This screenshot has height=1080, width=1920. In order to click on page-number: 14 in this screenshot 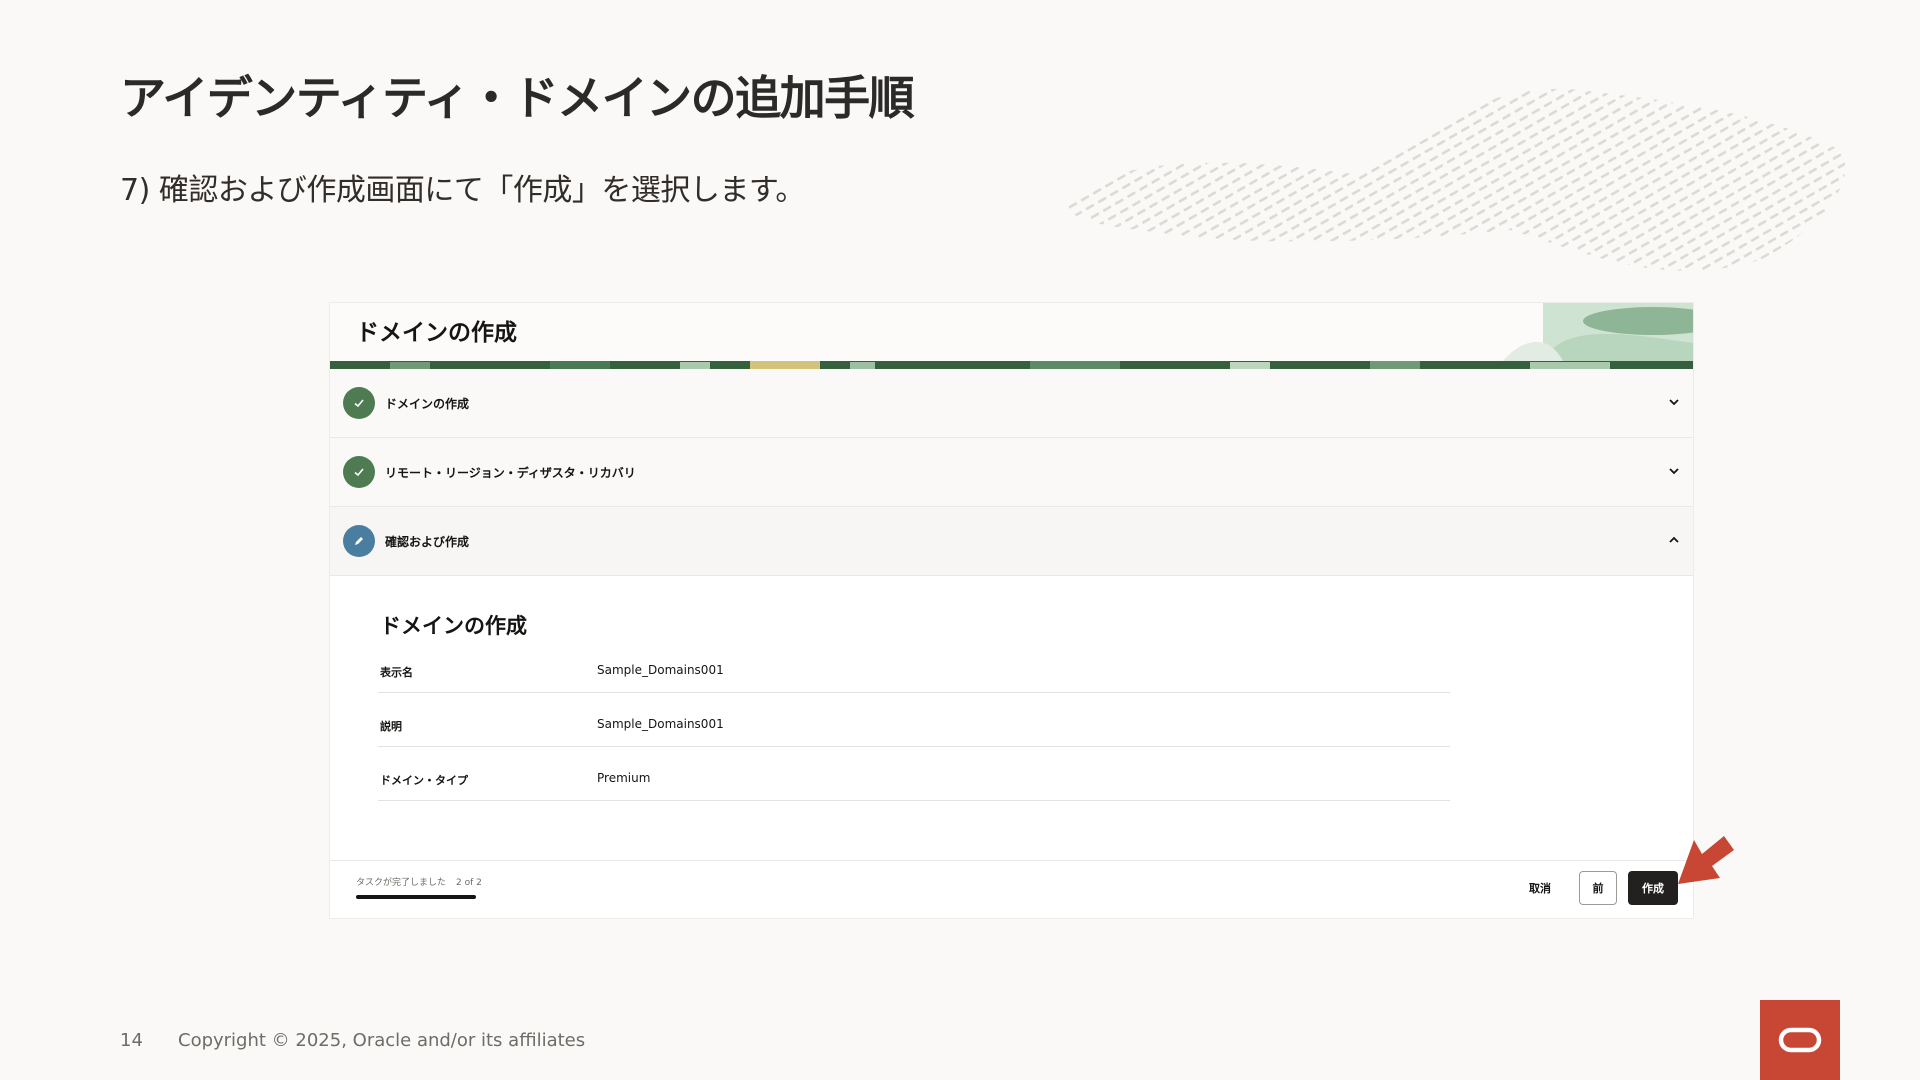, I will do `click(131, 1040)`.